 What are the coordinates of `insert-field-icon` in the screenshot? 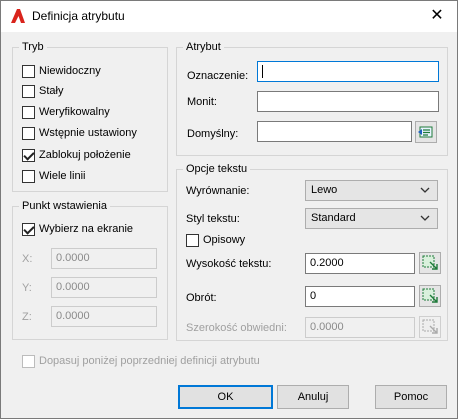 It's located at (426, 132).